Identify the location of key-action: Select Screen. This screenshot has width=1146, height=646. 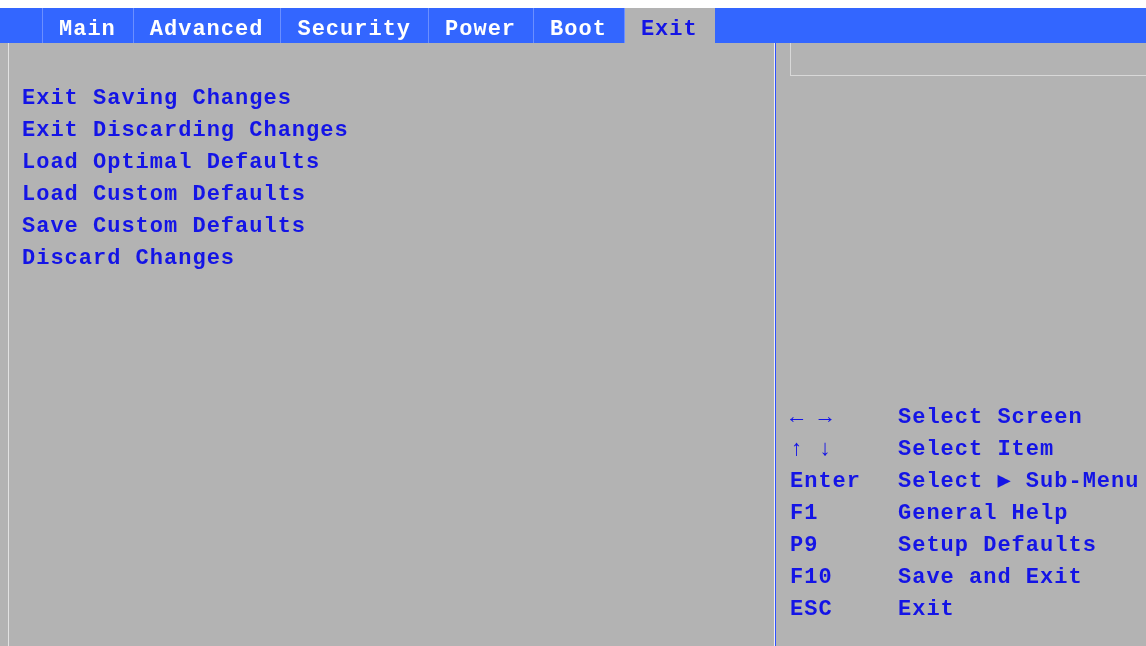
(991, 418).